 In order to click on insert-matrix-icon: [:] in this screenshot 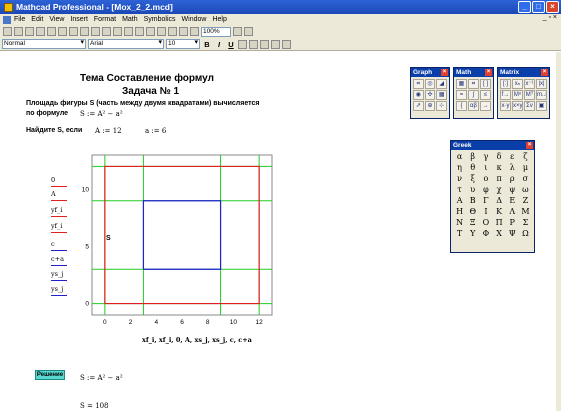, I will do `click(505, 84)`.